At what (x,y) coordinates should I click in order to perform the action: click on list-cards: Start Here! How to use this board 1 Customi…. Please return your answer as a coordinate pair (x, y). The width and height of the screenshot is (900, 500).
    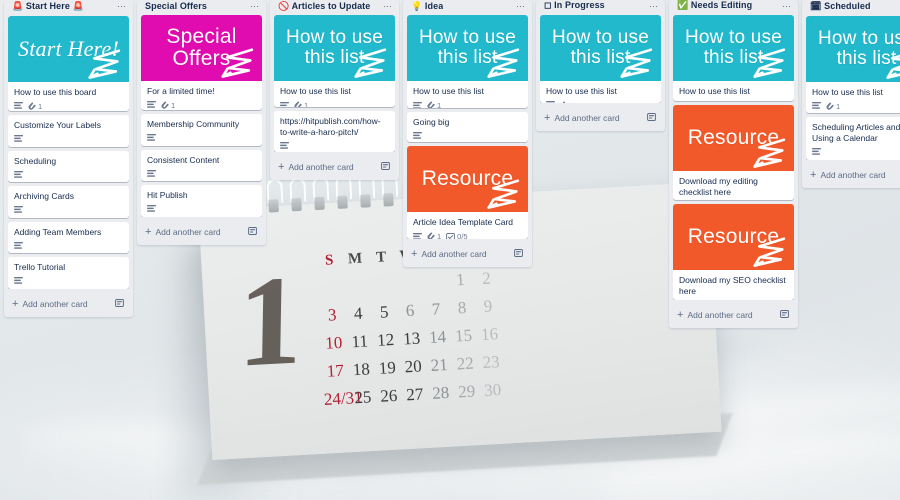
    Looking at the image, I should click on (68, 152).